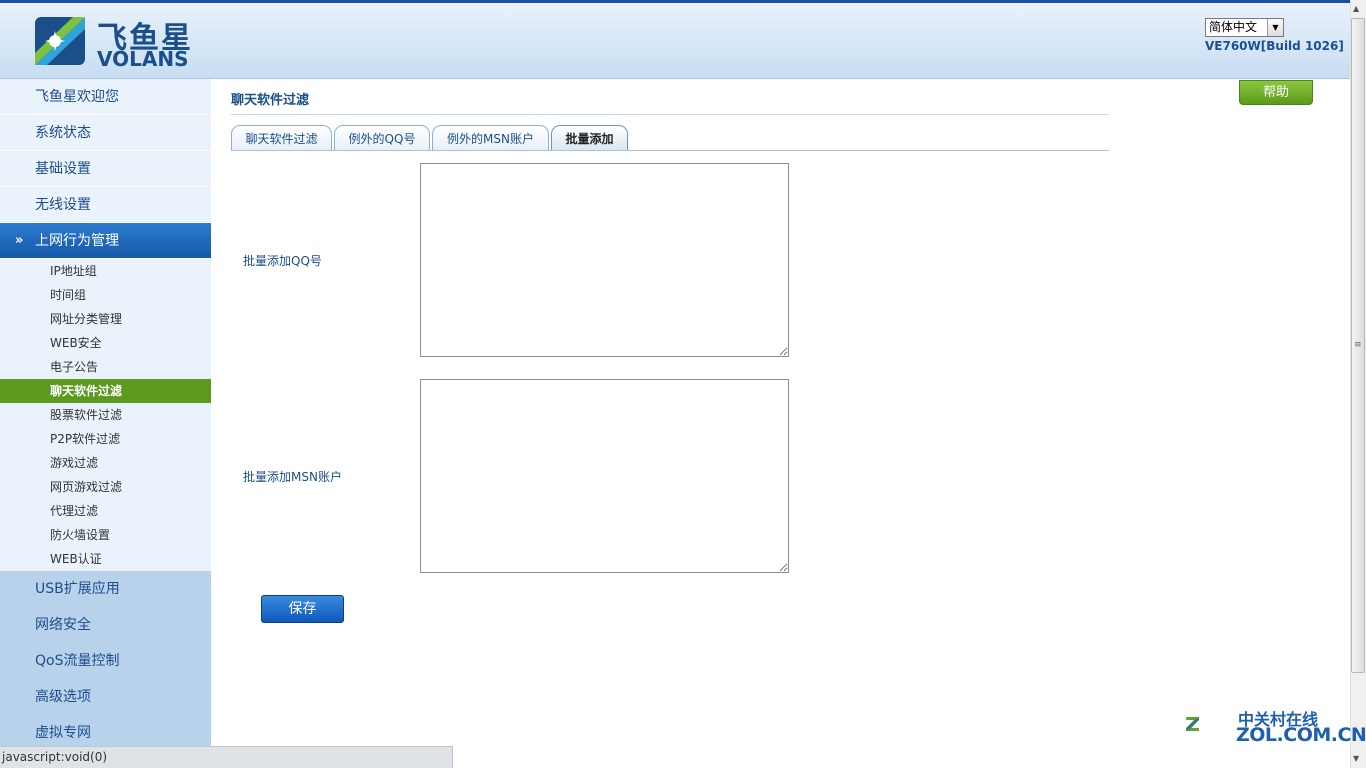 The width and height of the screenshot is (1366, 768). What do you see at coordinates (105, 415) in the screenshot?
I see `sub-item-stock-filter: 股票软件过滤` at bounding box center [105, 415].